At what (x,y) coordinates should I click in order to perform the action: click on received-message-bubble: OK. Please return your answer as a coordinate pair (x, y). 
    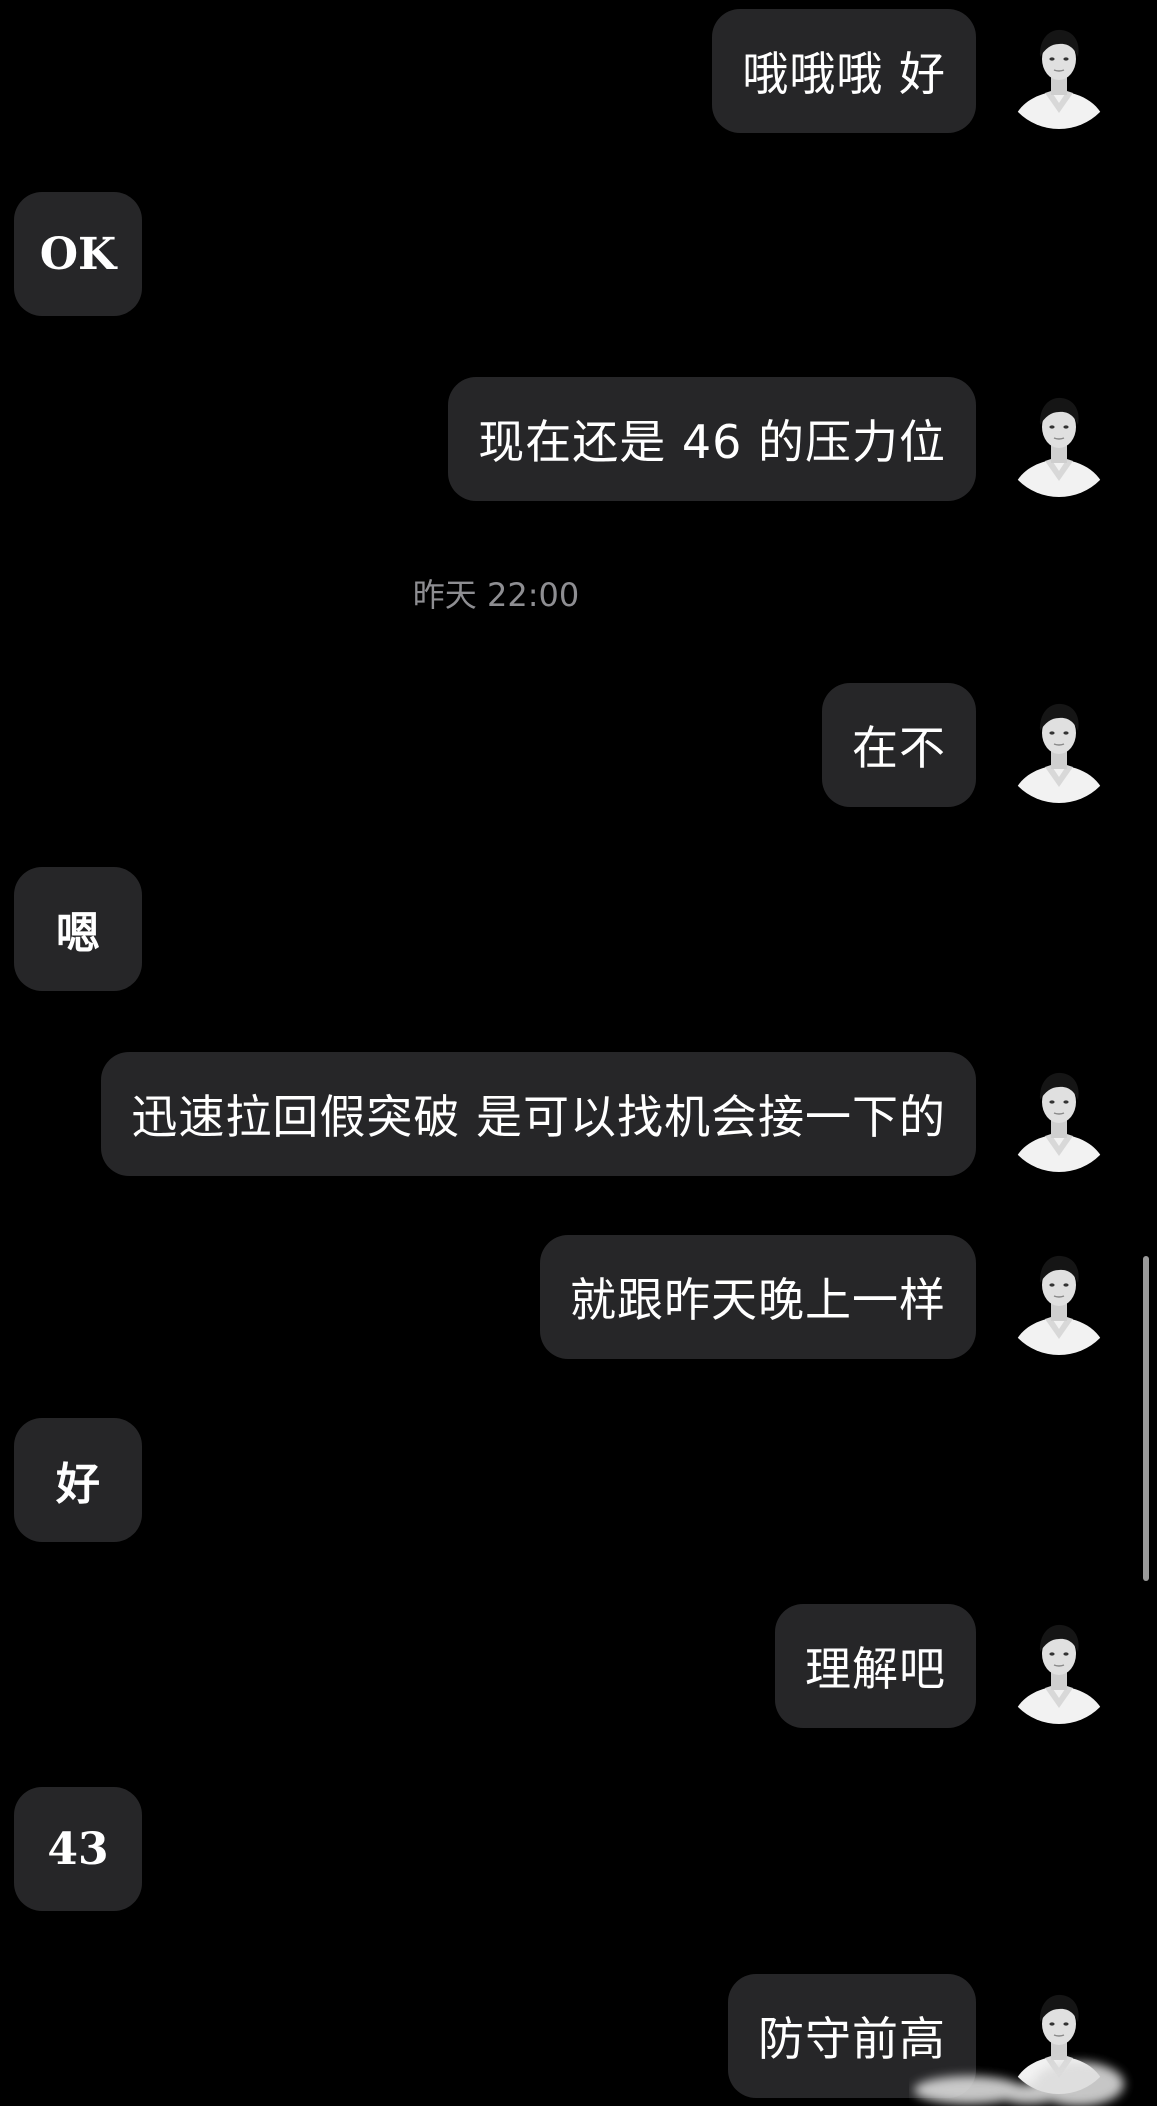
    Looking at the image, I should click on (78, 254).